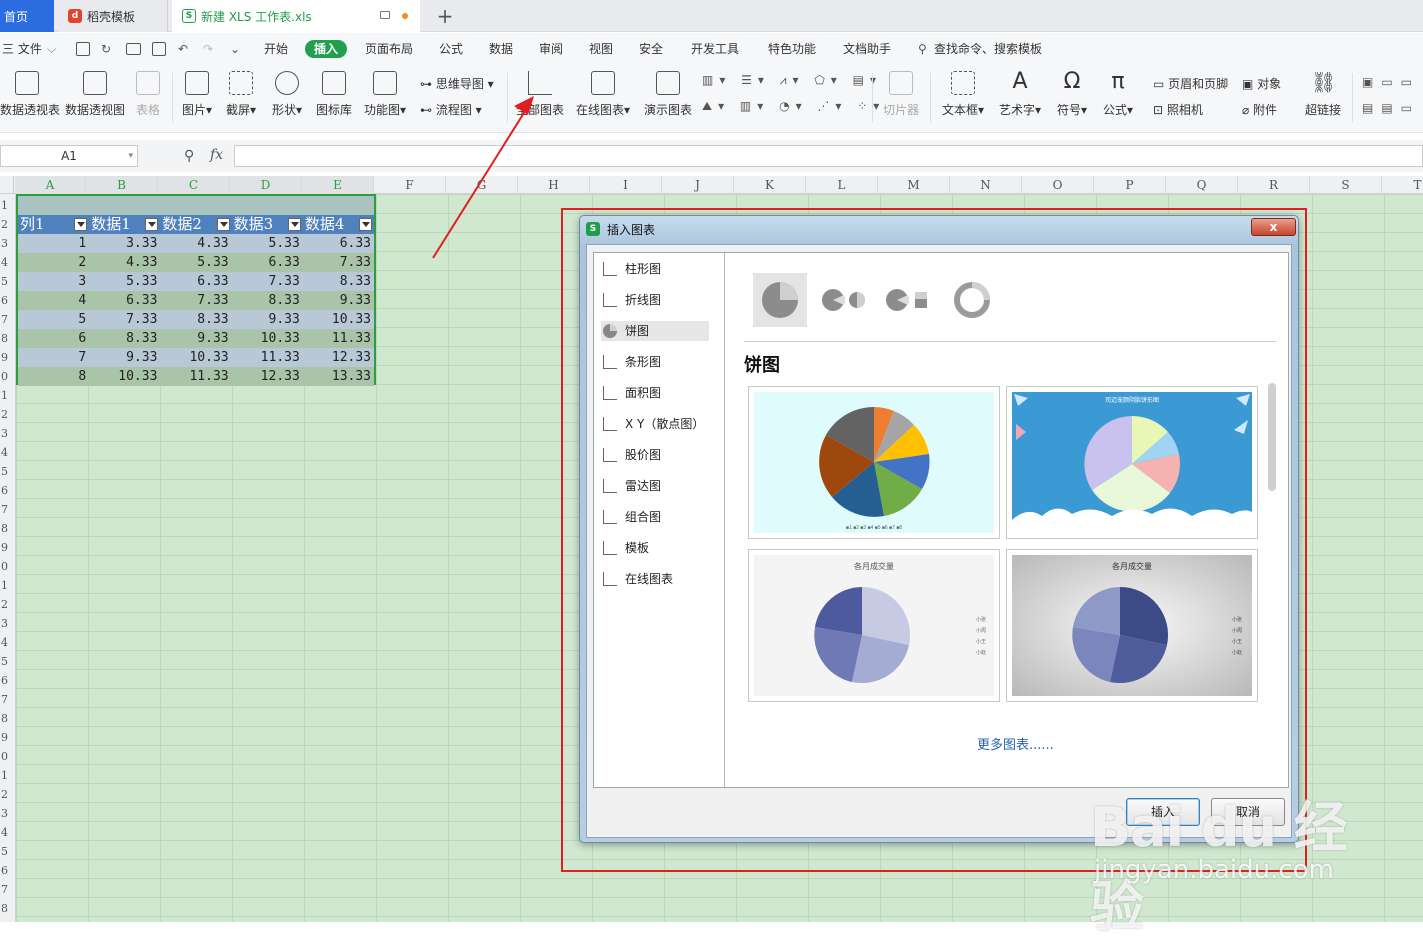  What do you see at coordinates (451, 49) in the screenshot?
I see `menu-formula: 公式` at bounding box center [451, 49].